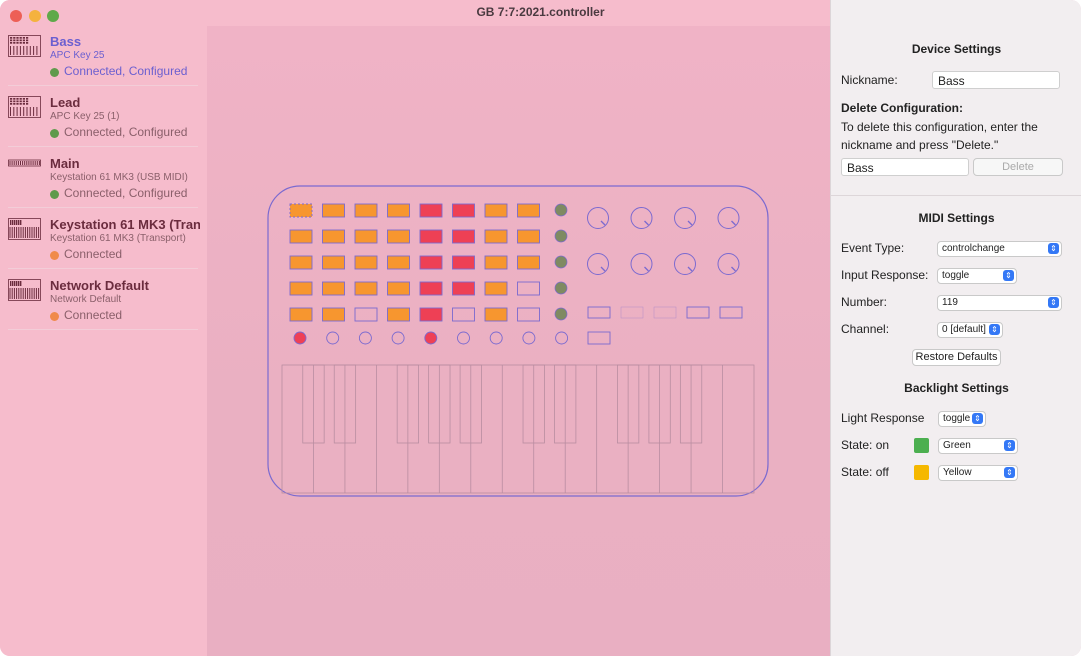 Image resolution: width=1081 pixels, height=656 pixels. What do you see at coordinates (883, 418) in the screenshot?
I see `light-response-label: Light Response` at bounding box center [883, 418].